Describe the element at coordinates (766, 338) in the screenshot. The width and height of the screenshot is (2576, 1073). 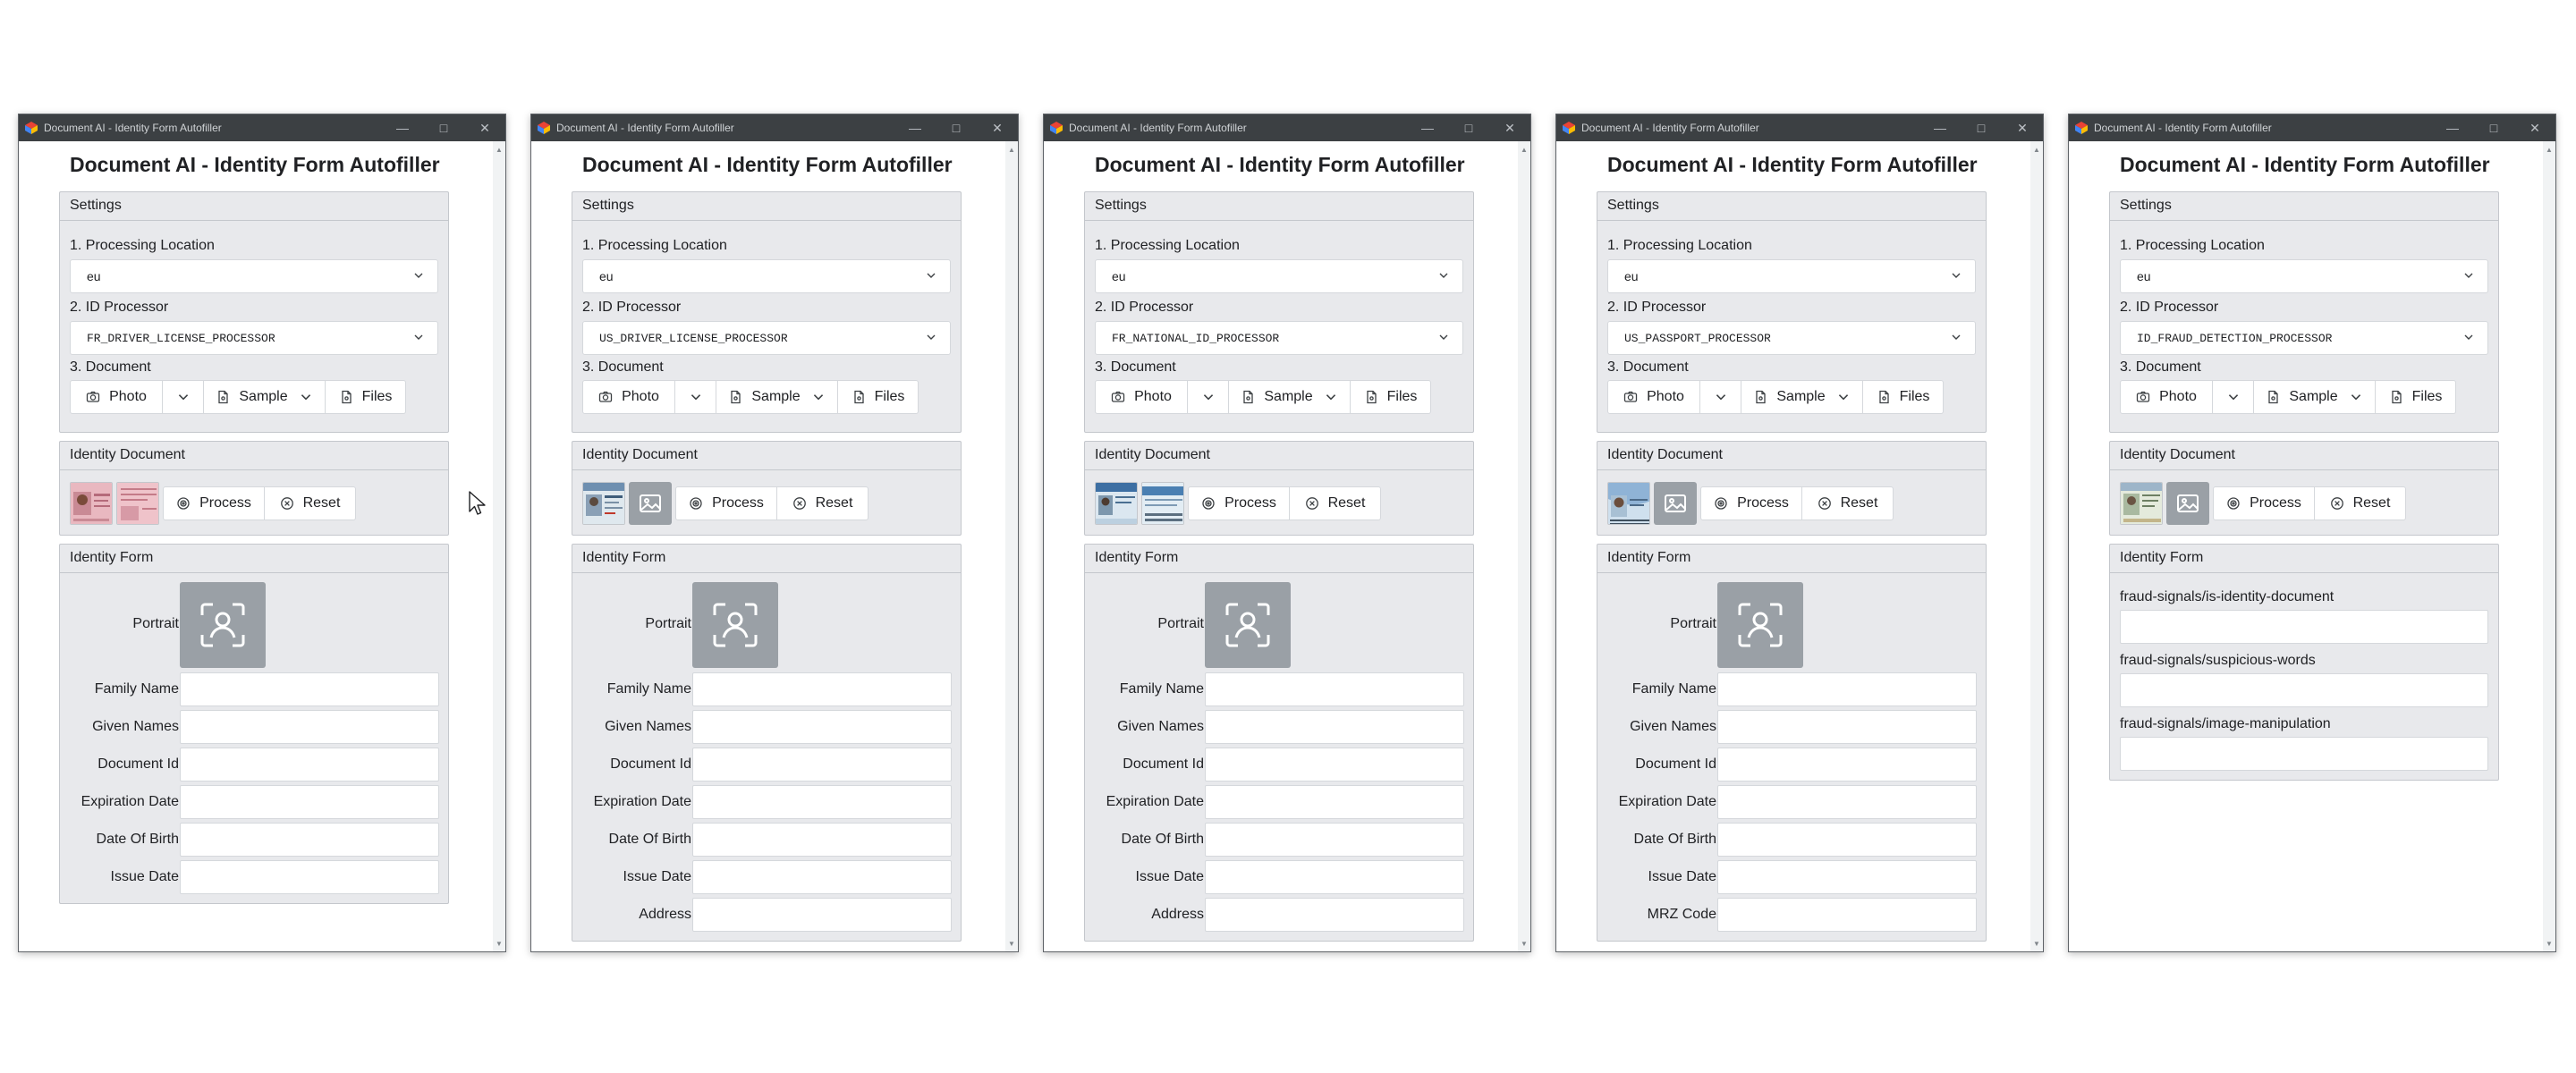
I see `id-processor-select: US_DRIVER_LICENSE_PROCESSOR` at that location.